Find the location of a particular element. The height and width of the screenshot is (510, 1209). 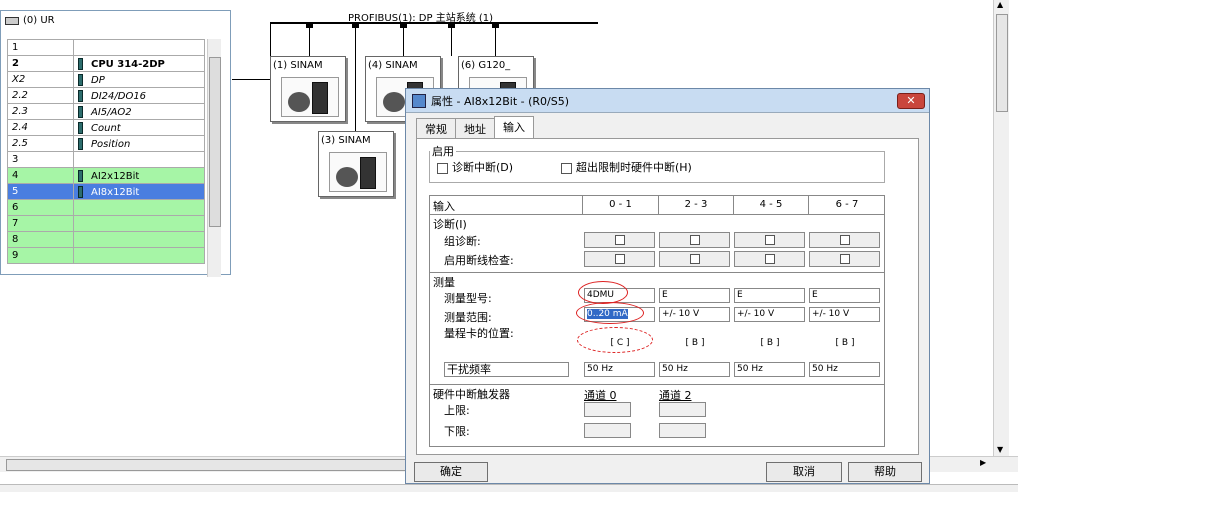

slot-module: DP is located at coordinates (139, 79).